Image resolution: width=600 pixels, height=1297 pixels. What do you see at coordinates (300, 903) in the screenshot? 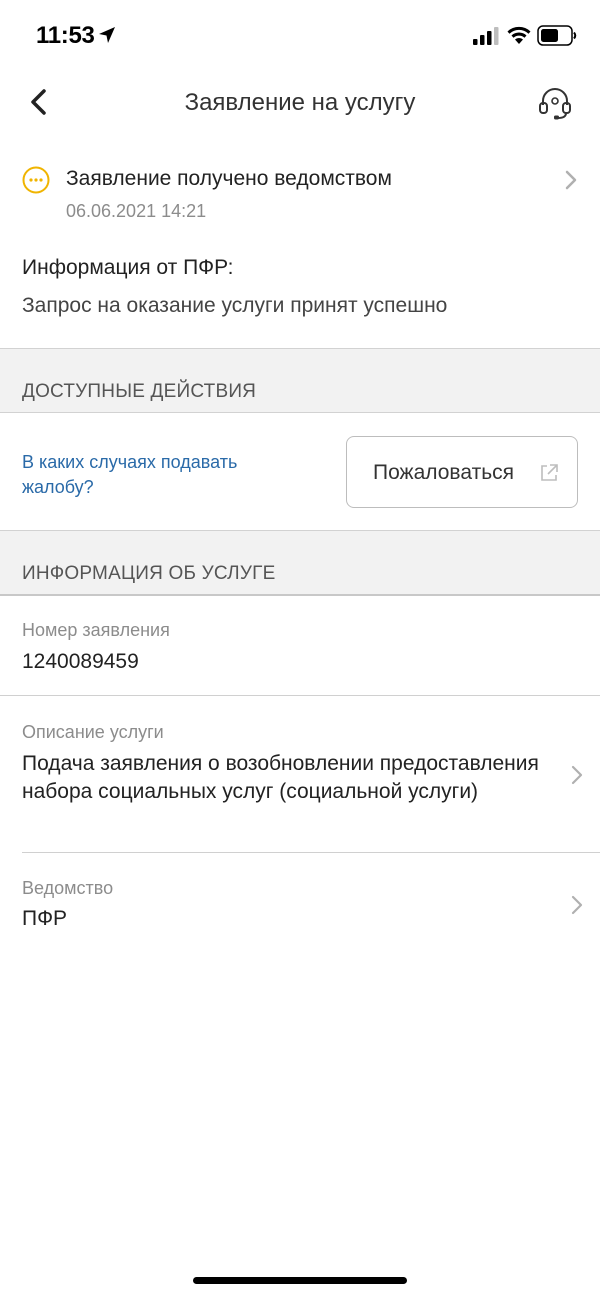
I see `agency-row: Ведомство ПФР` at bounding box center [300, 903].